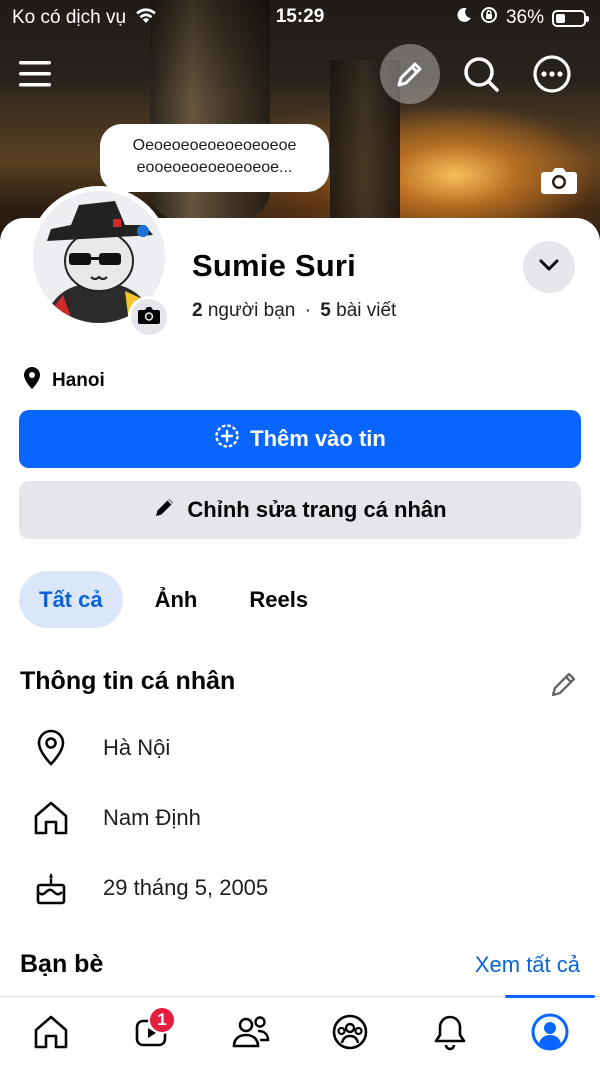 This screenshot has width=600, height=1067. What do you see at coordinates (564, 684) in the screenshot?
I see `edit-details-icon` at bounding box center [564, 684].